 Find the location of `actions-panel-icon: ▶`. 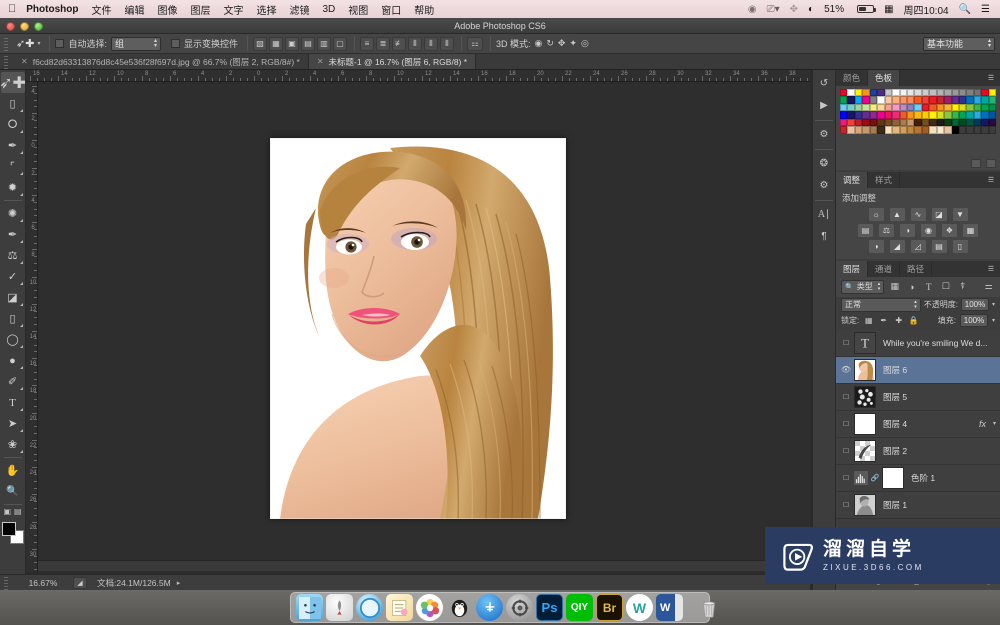

actions-panel-icon: ▶ is located at coordinates (824, 105).